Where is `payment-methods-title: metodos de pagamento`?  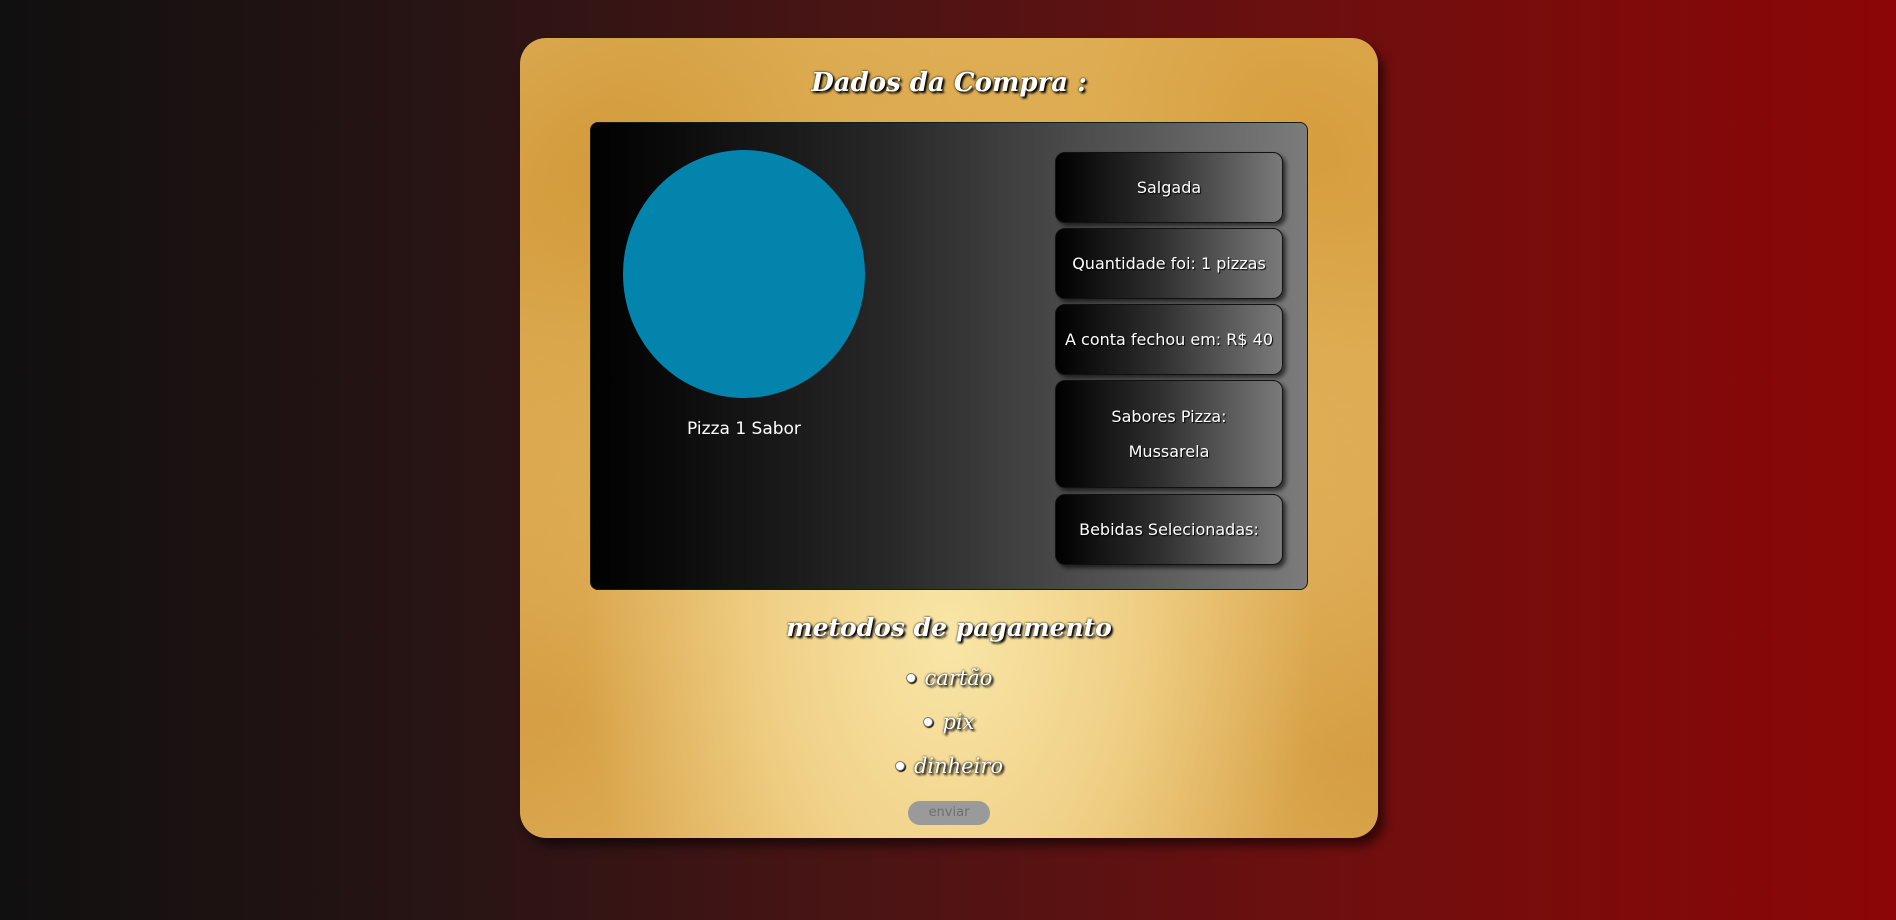 payment-methods-title: metodos de pagamento is located at coordinates (949, 627).